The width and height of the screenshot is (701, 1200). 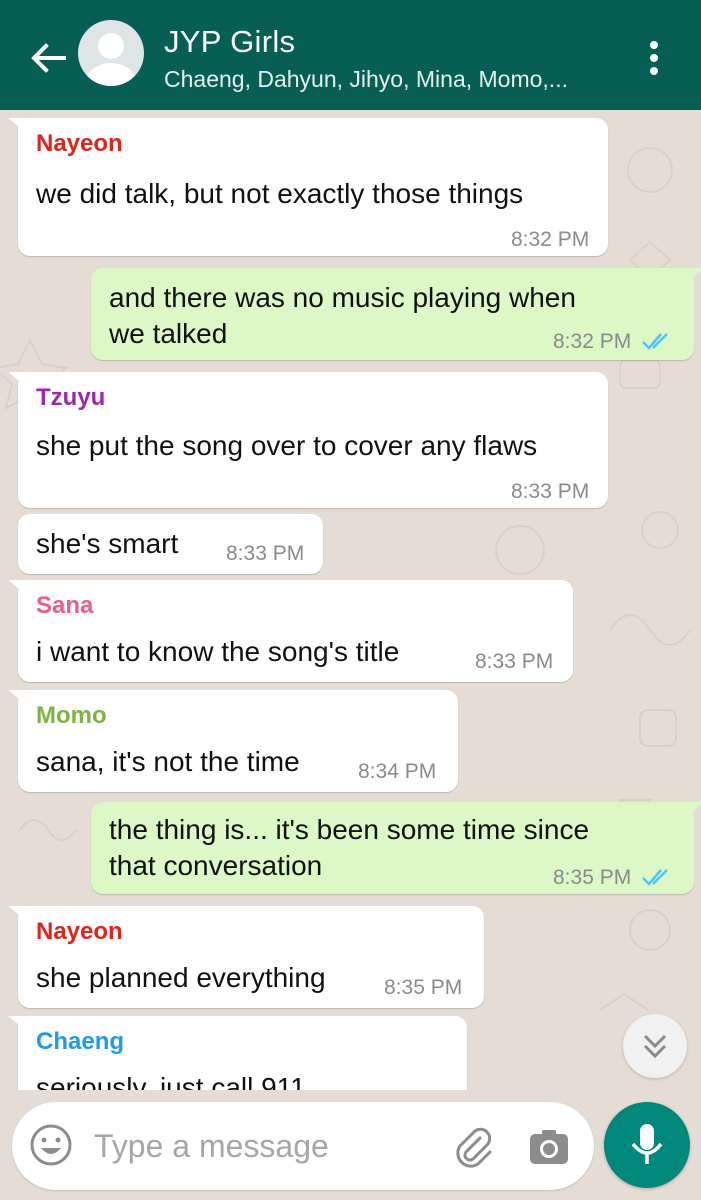 I want to click on message-text: she's smart, so click(x=107, y=543).